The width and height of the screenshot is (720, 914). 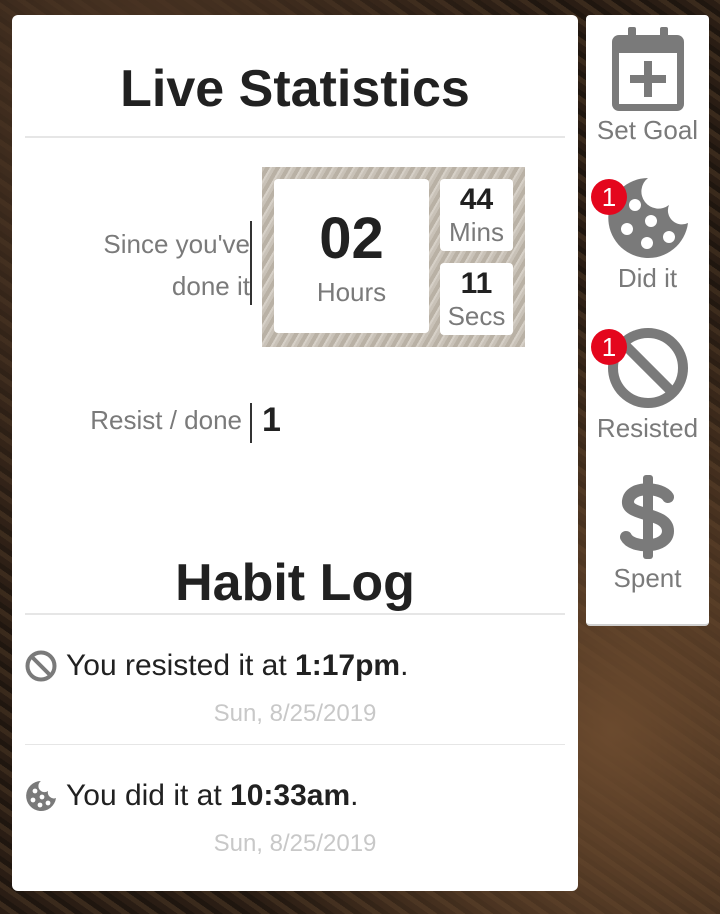 I want to click on since-label-line2: done it, so click(x=210, y=286).